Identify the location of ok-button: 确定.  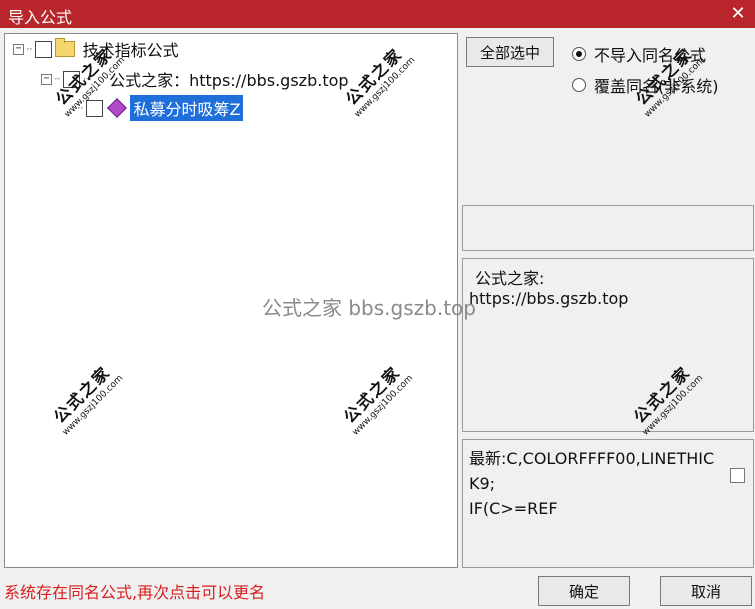
(584, 591).